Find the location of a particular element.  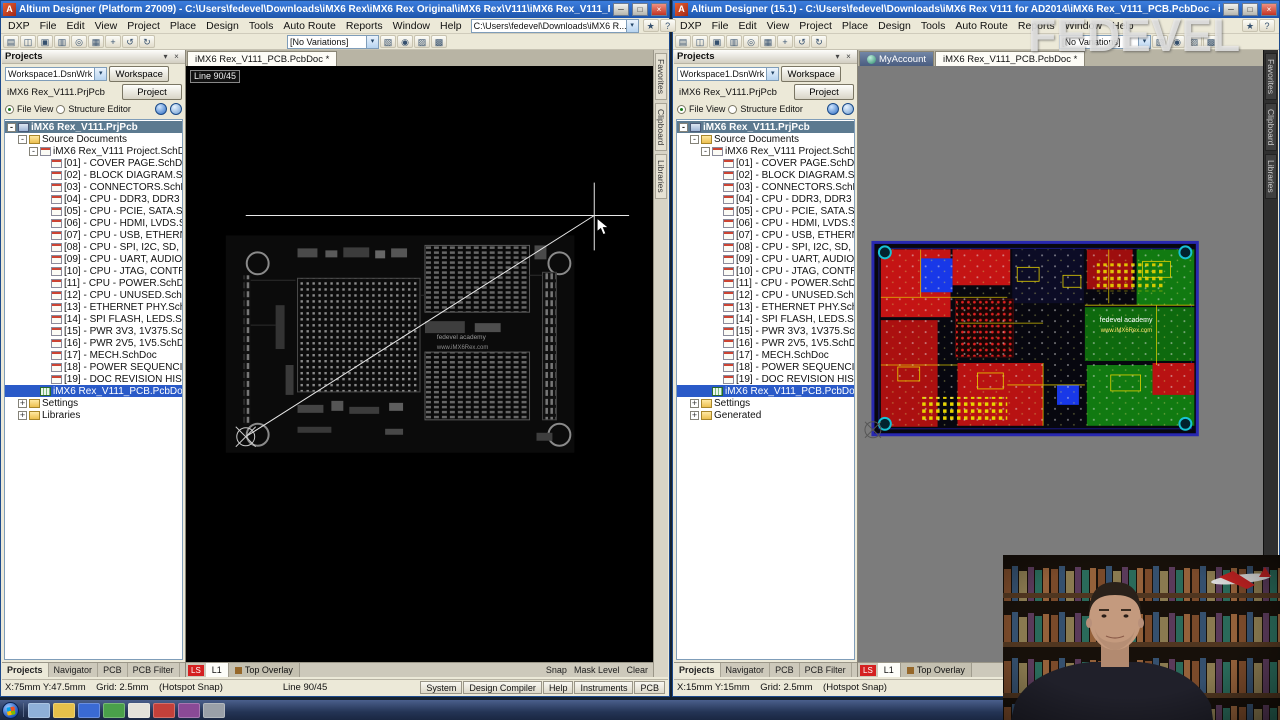

place-component-icon: ◉ is located at coordinates (1177, 41).